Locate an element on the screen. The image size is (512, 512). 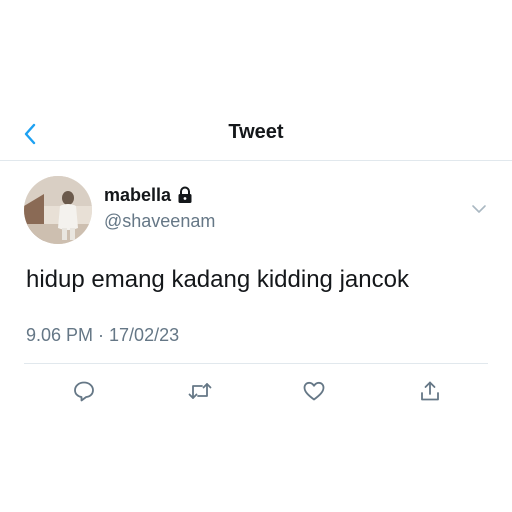
tweet-header: Tweet is located at coordinates (256, 132).